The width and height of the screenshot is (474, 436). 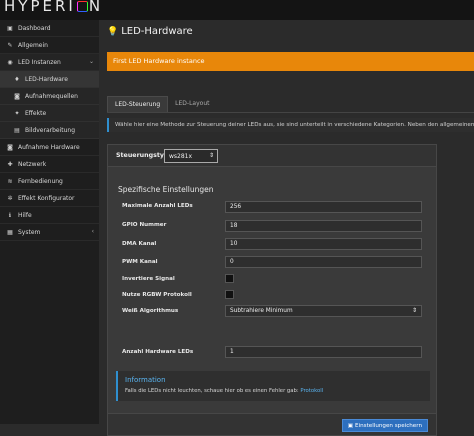 I want to click on controller-row: Steuerungstyp: ws281x ⇕, so click(x=272, y=156).